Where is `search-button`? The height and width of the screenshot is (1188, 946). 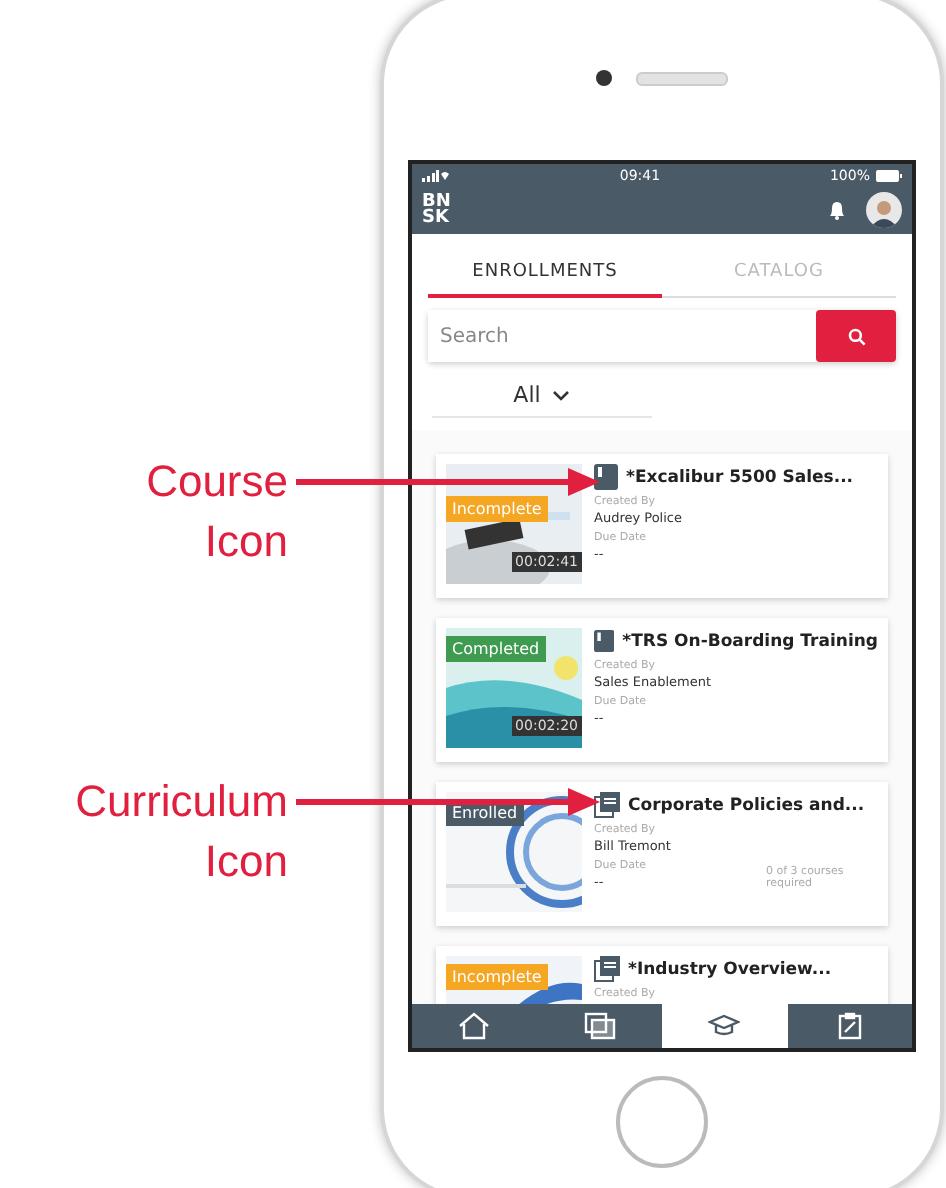 search-button is located at coordinates (856, 336).